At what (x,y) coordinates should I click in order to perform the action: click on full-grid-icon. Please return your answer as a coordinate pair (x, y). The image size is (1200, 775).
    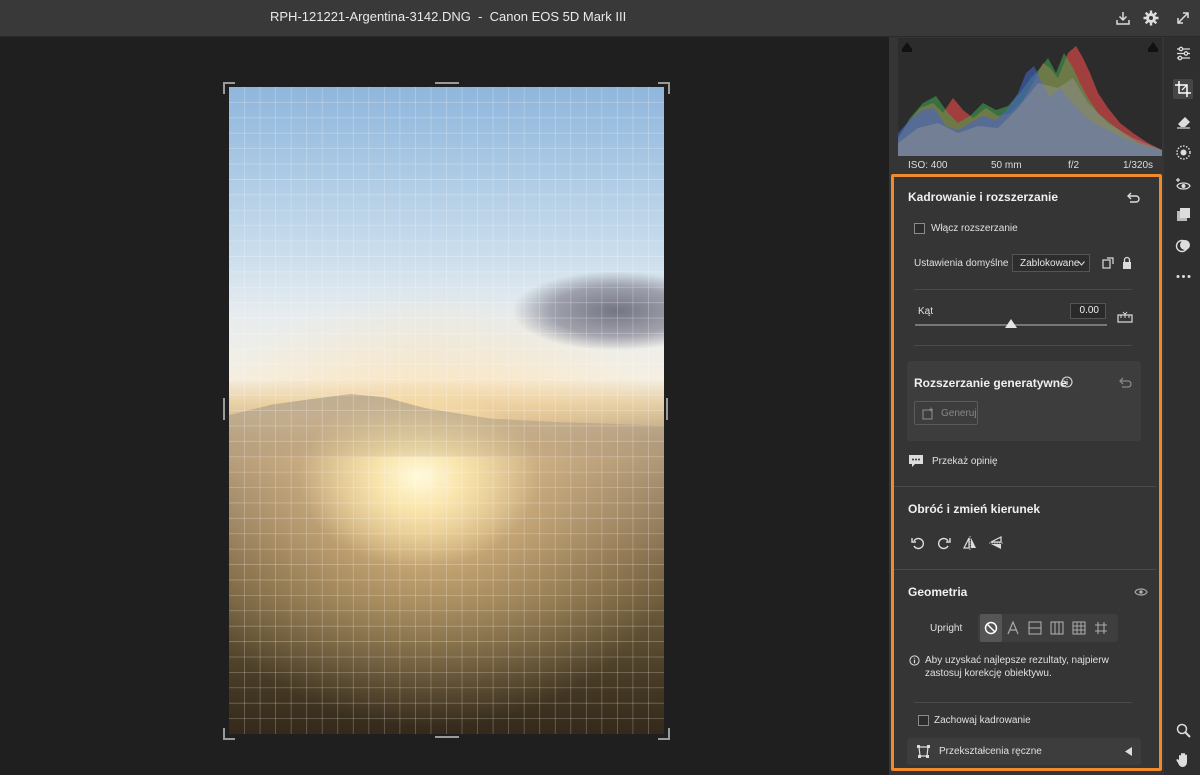
    Looking at the image, I should click on (1079, 628).